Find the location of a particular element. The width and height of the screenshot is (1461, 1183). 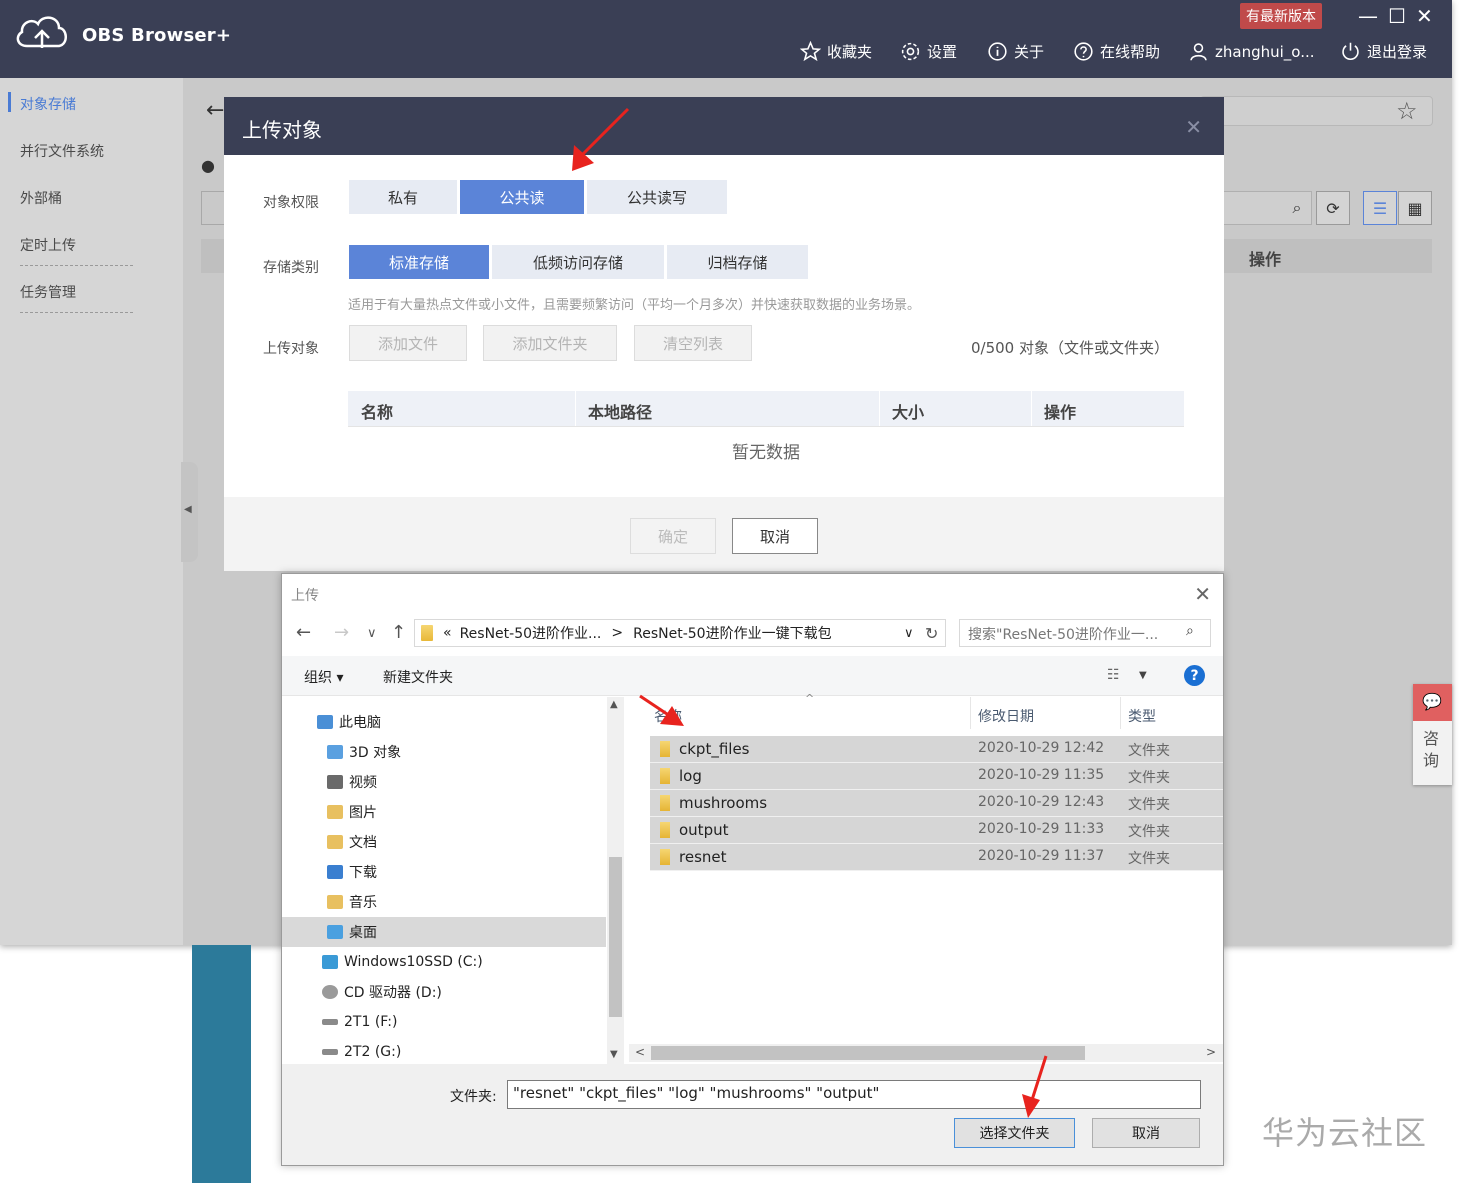

refresh-icon: ⟳ is located at coordinates (1333, 208).